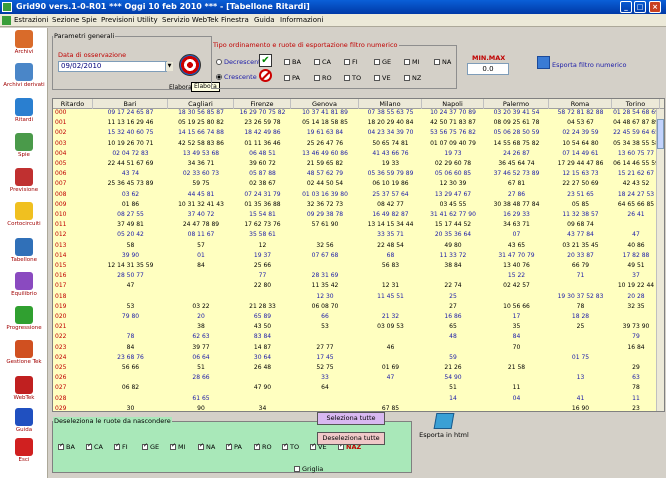  I want to click on ordine-check-mi: MI, so click(412, 62).